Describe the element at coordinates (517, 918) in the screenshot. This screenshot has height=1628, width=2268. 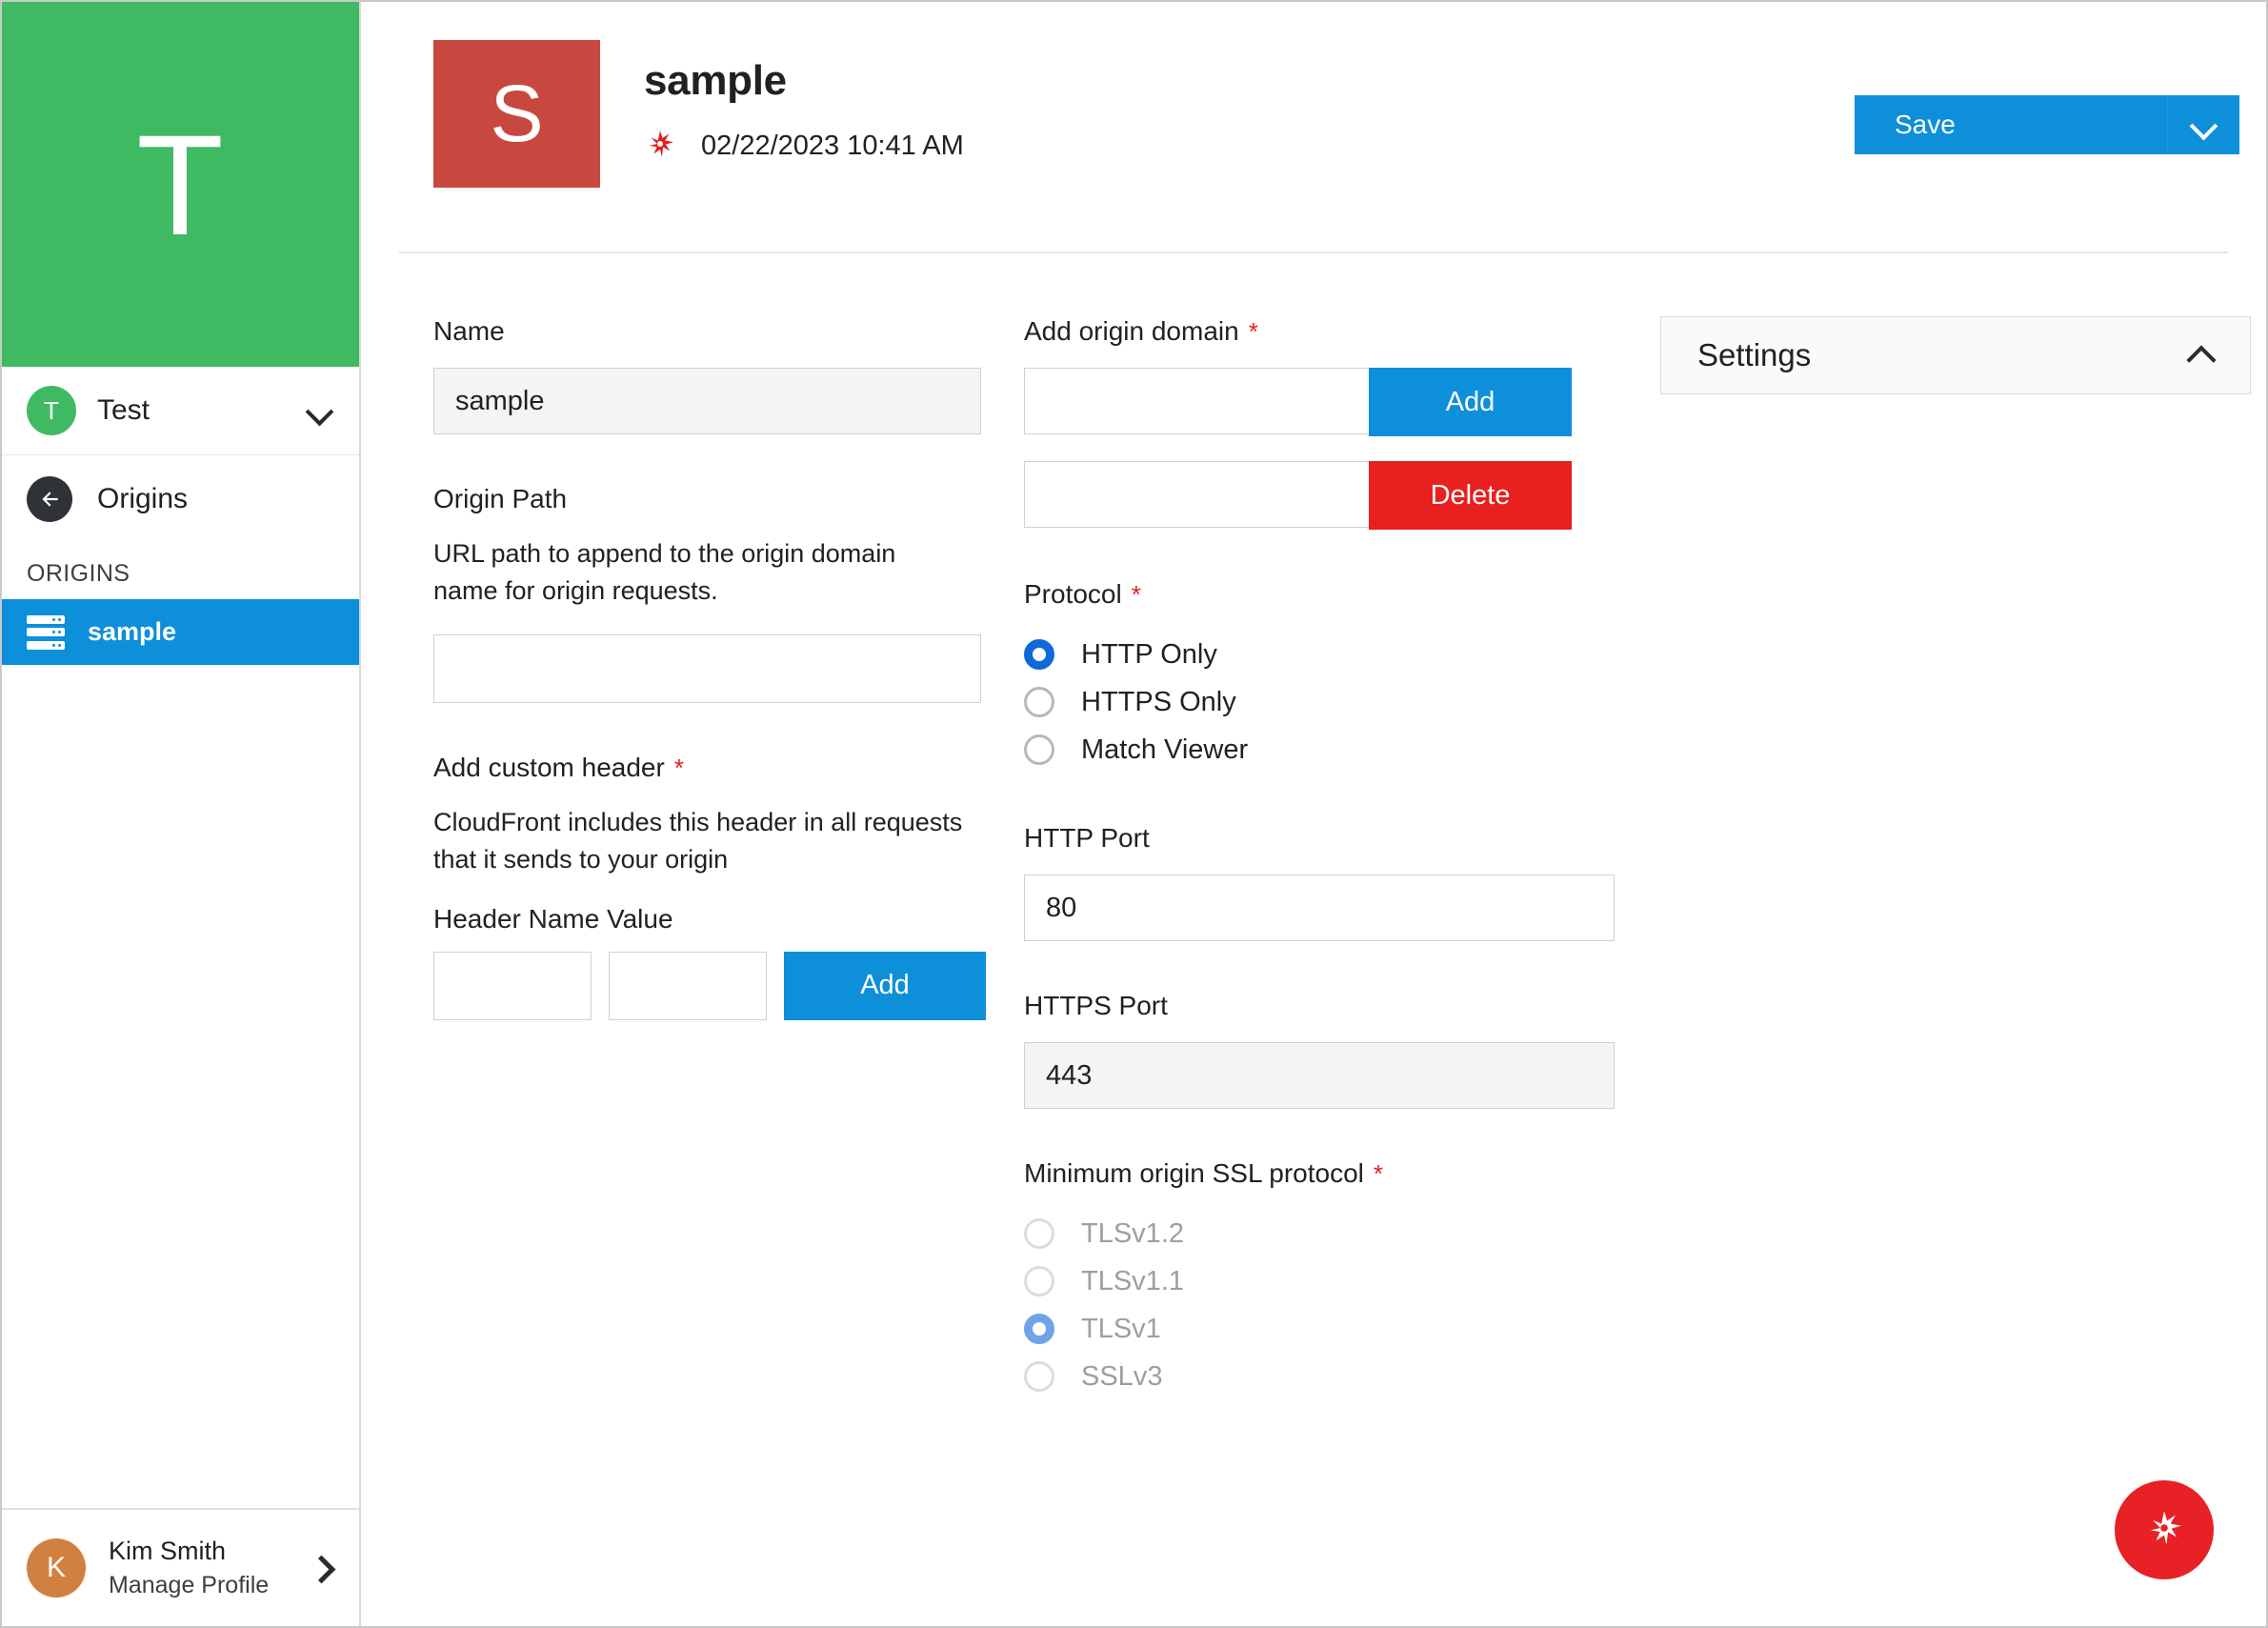
I see `header-name-label: Header Name` at that location.